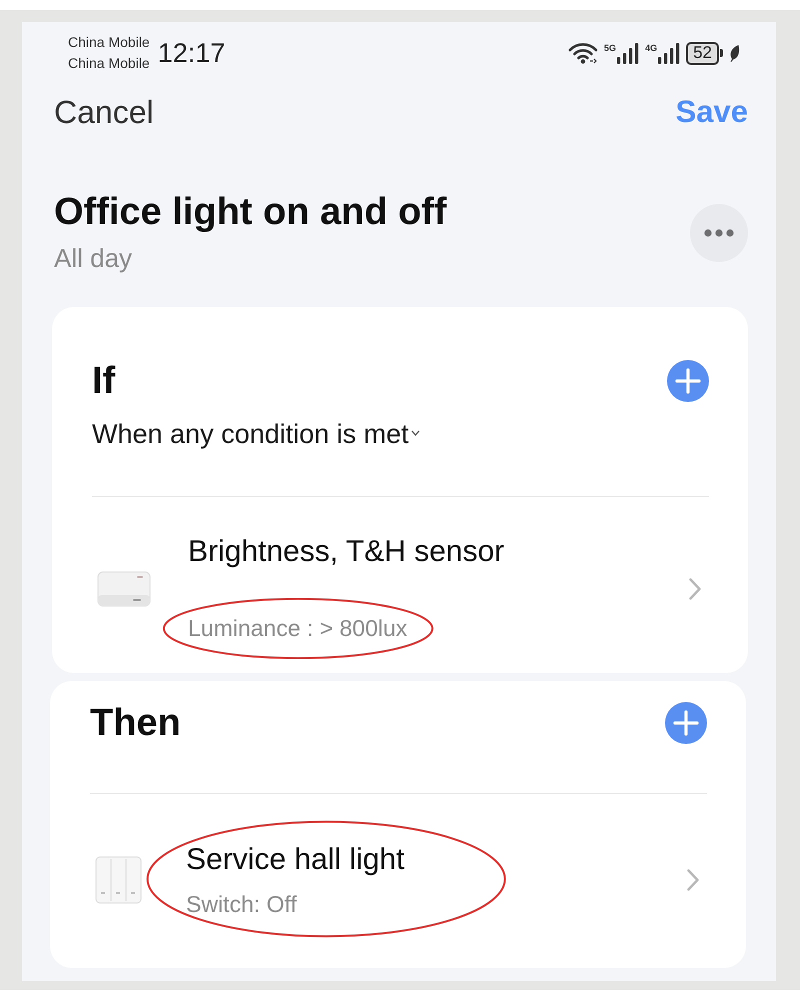 The width and height of the screenshot is (800, 1000). I want to click on cancel-button: Cancel, so click(104, 112).